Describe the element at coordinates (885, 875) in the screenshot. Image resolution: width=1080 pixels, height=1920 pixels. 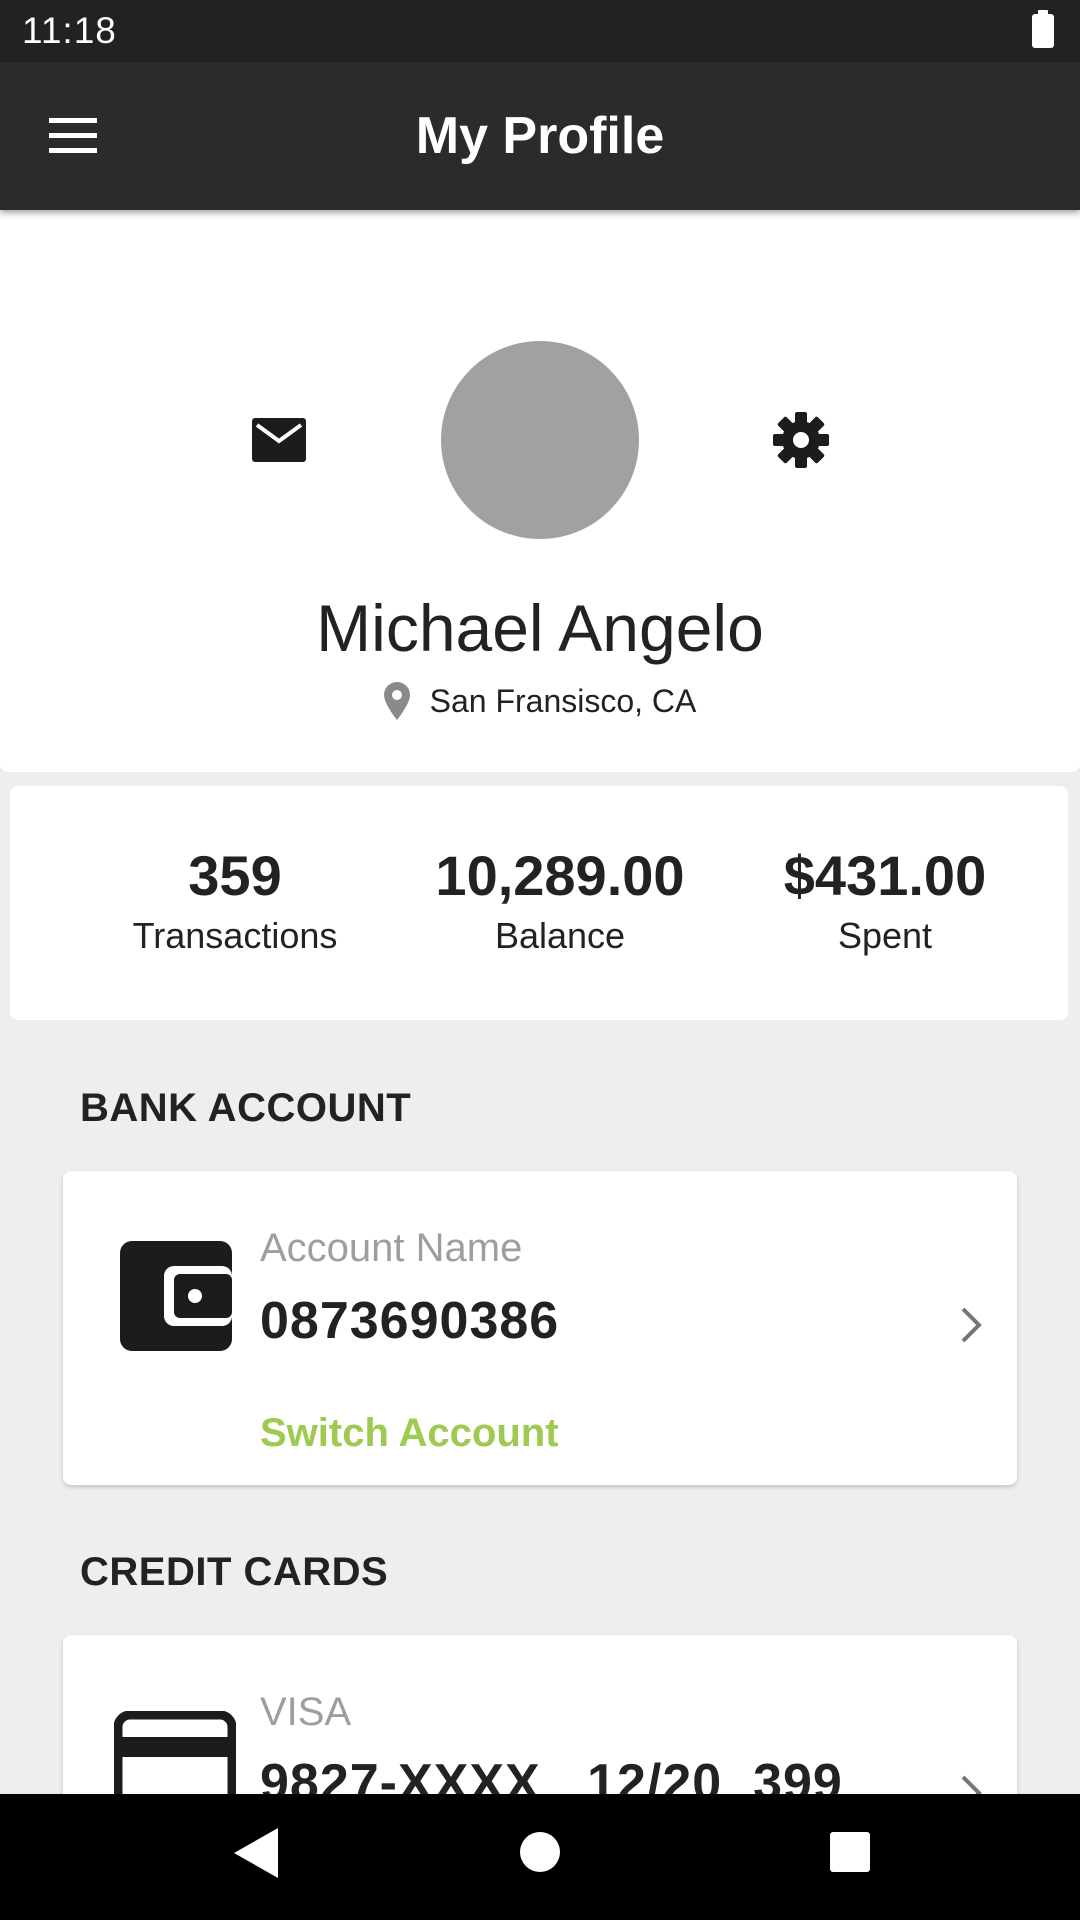
I see `stat-value: $431.00` at that location.